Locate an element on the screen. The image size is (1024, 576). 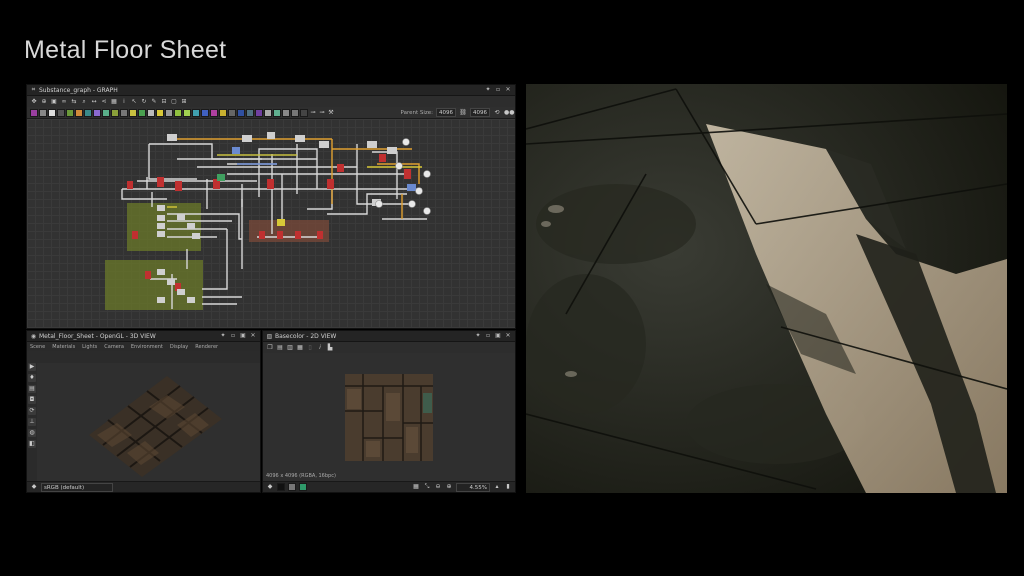
zoom-menu-icon: ▴ is located at coordinates (497, 487).